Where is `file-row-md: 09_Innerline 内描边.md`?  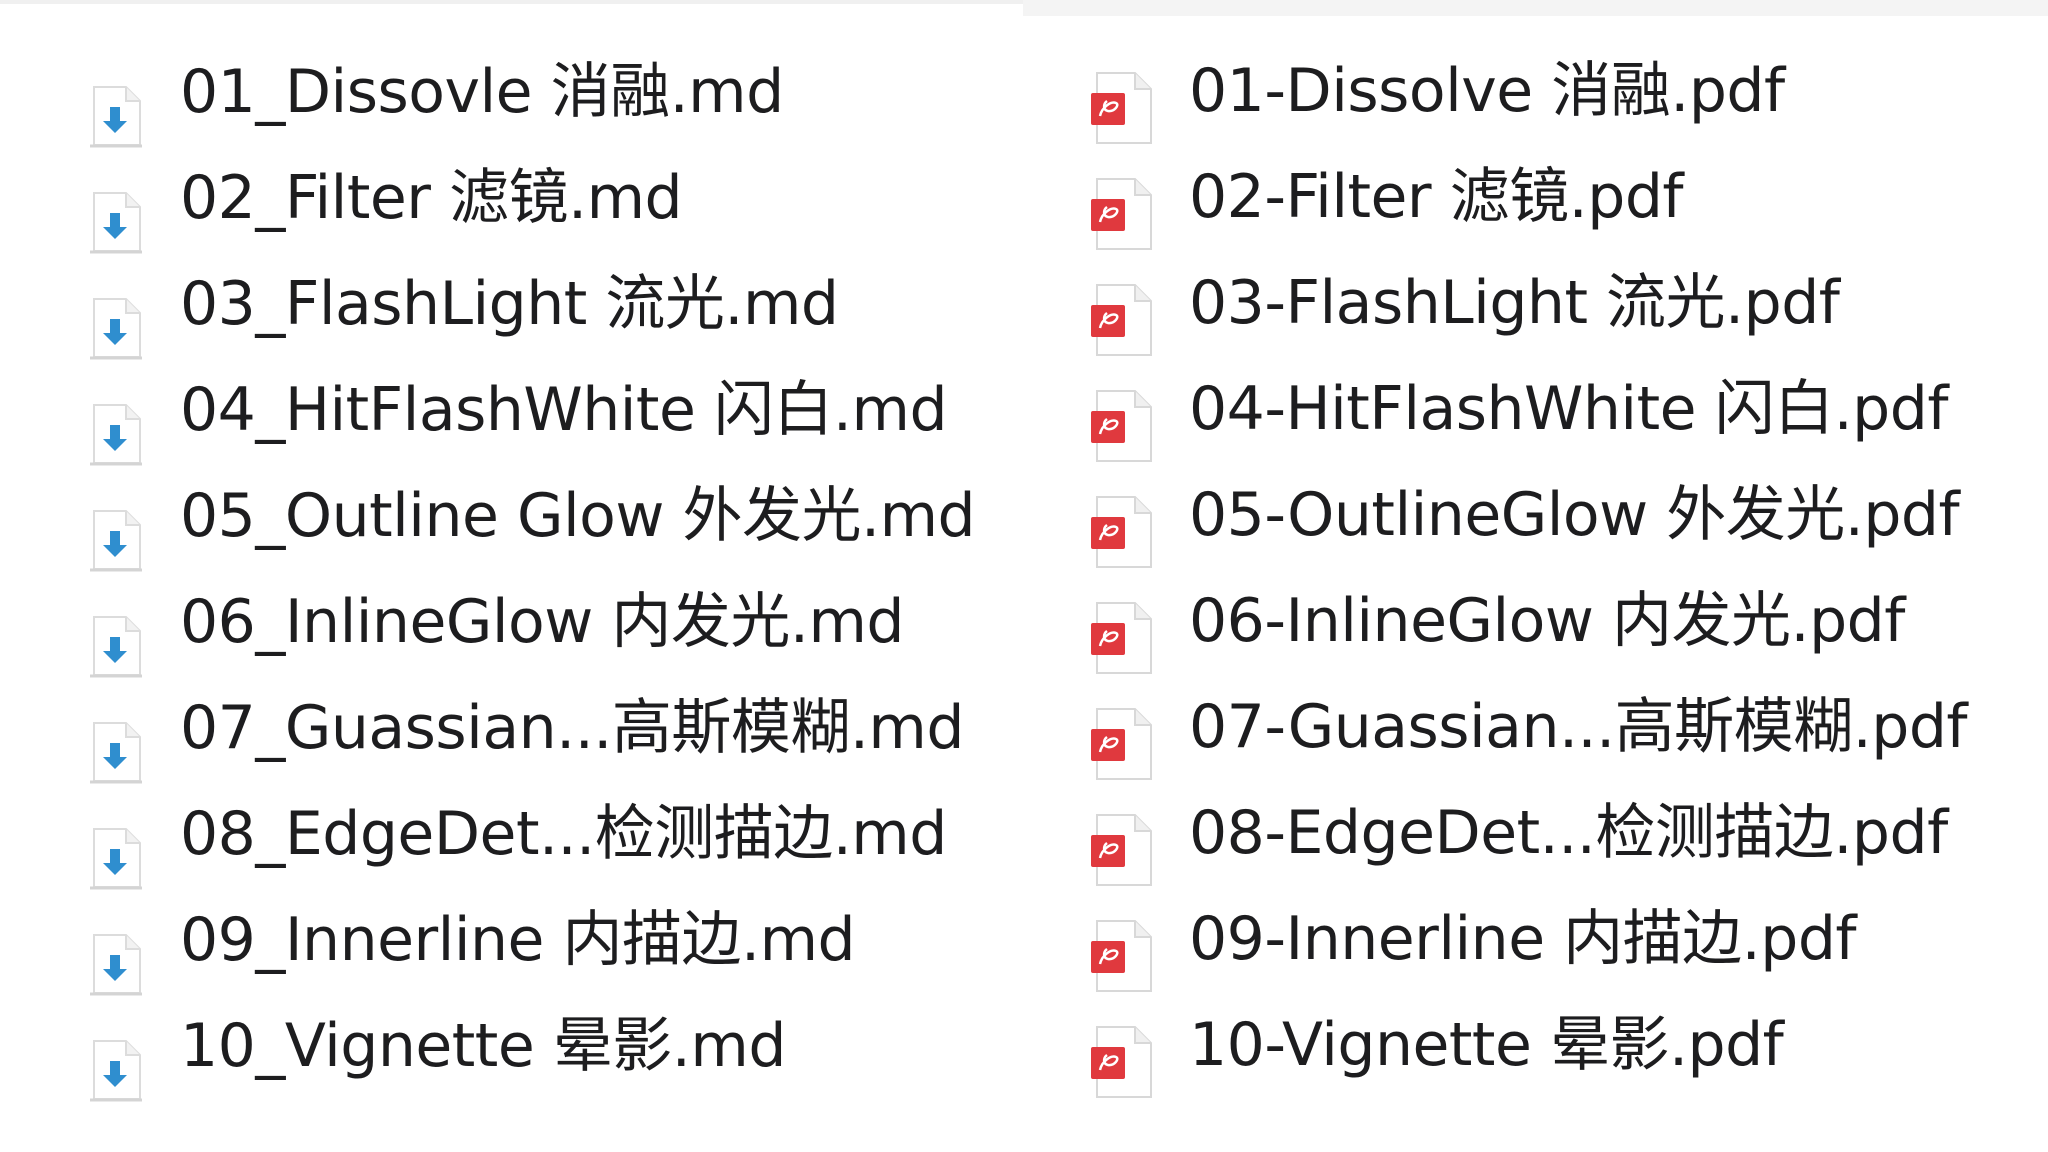
file-row-md: 09_Innerline 内描边.md is located at coordinates (511, 944).